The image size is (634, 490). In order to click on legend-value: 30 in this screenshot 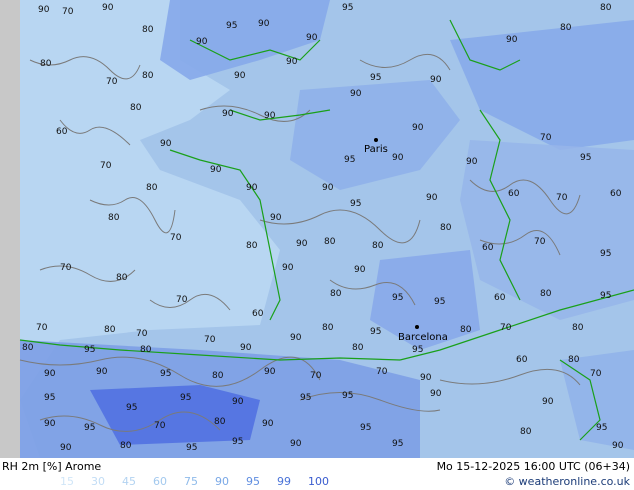, I will do `click(98, 481)`.